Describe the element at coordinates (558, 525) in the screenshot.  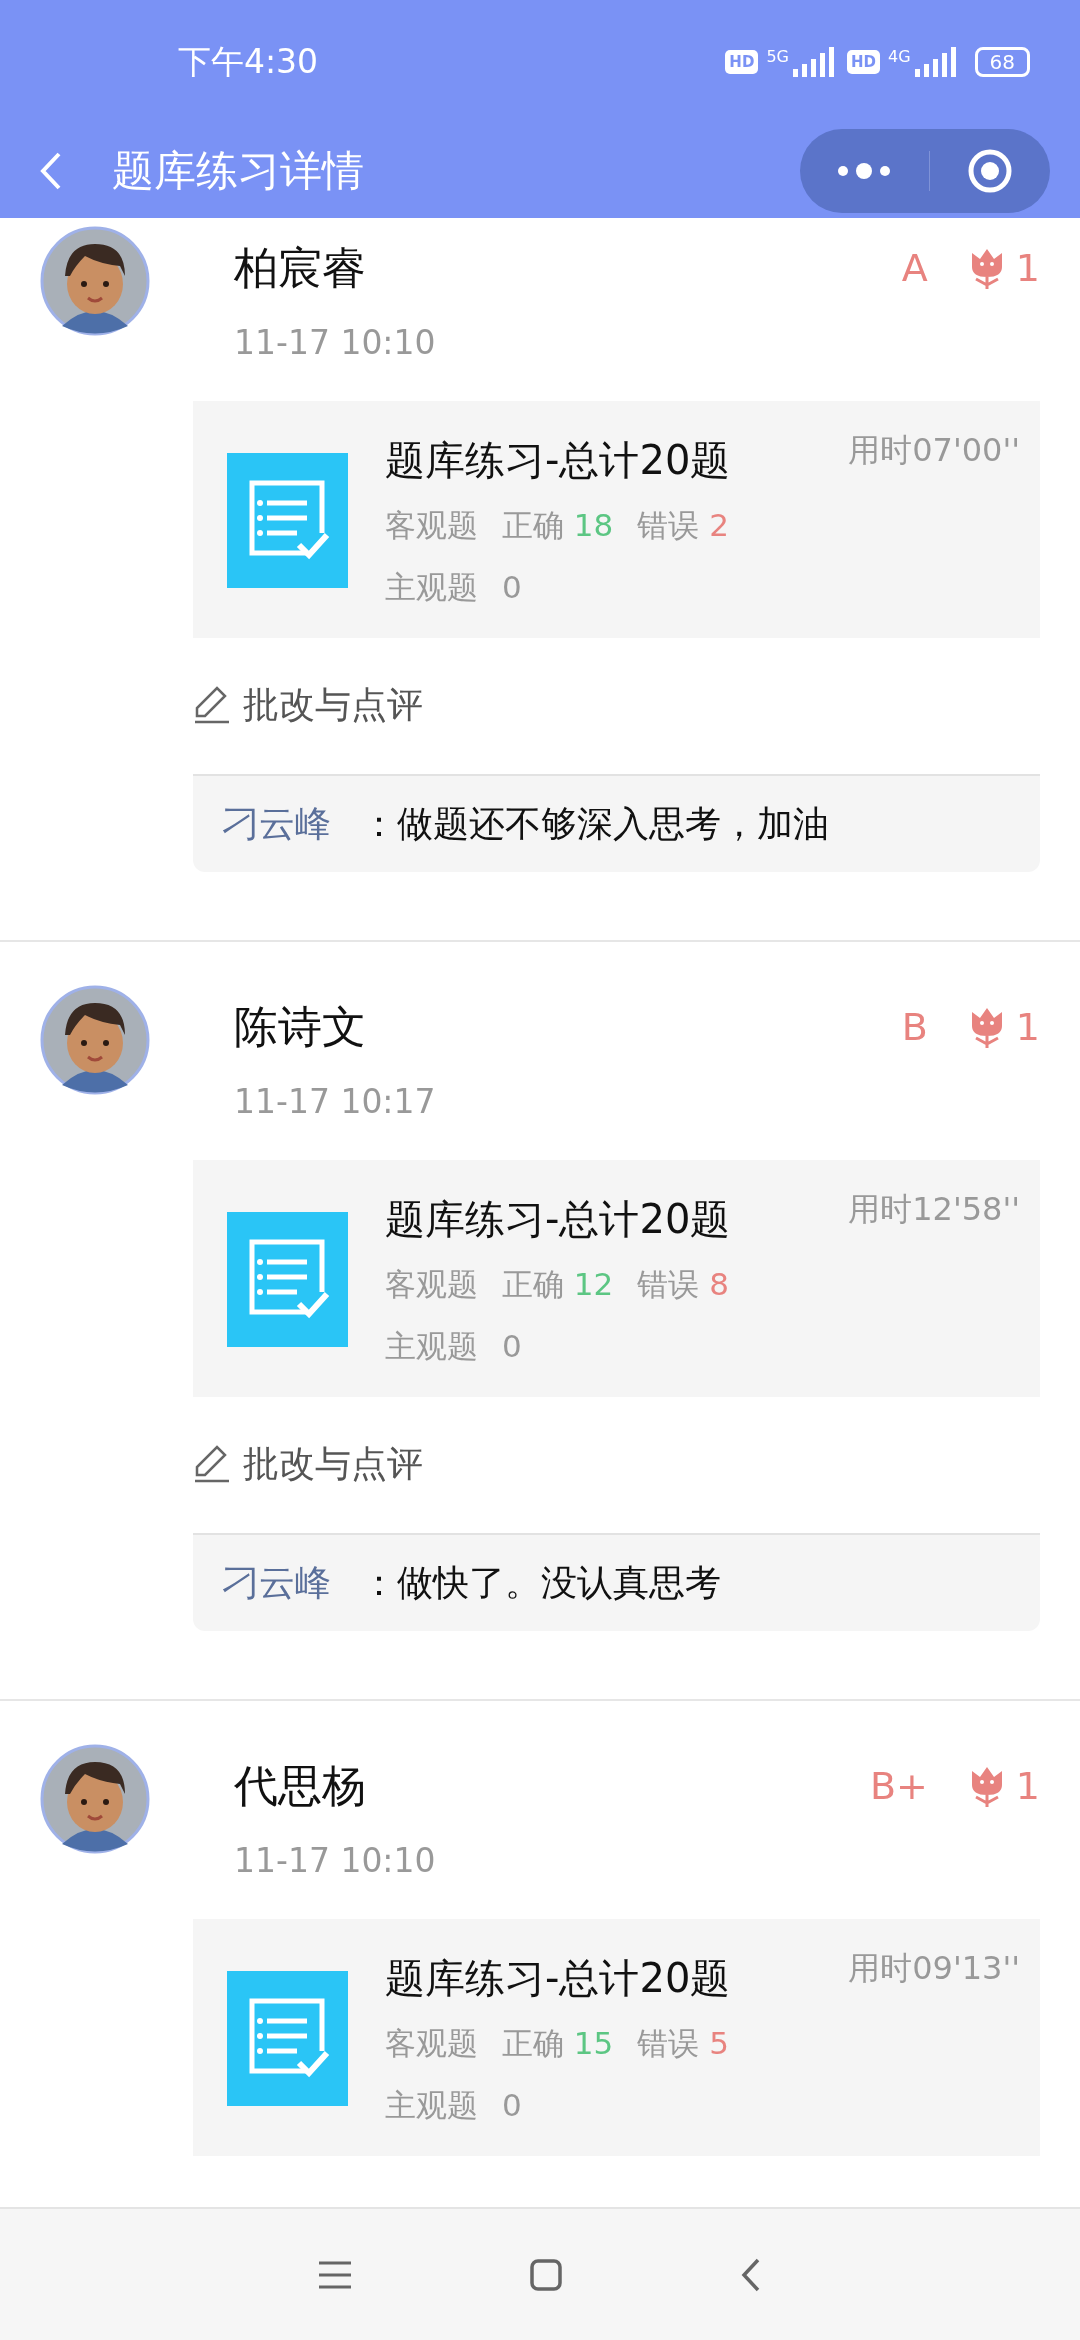
I see `correct-count: 正确 18` at that location.